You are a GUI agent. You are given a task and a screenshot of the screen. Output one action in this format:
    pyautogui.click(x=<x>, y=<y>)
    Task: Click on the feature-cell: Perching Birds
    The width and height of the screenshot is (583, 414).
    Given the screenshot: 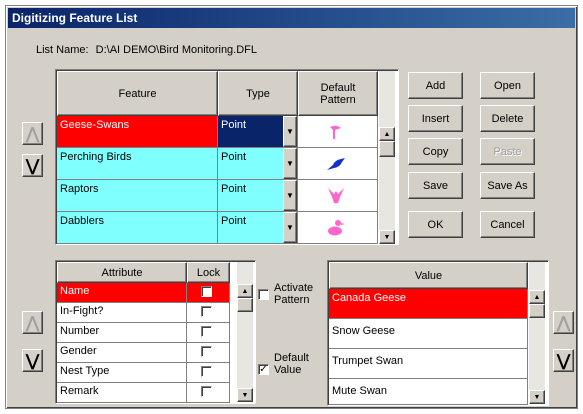 What is the action you would take?
    pyautogui.click(x=137, y=164)
    